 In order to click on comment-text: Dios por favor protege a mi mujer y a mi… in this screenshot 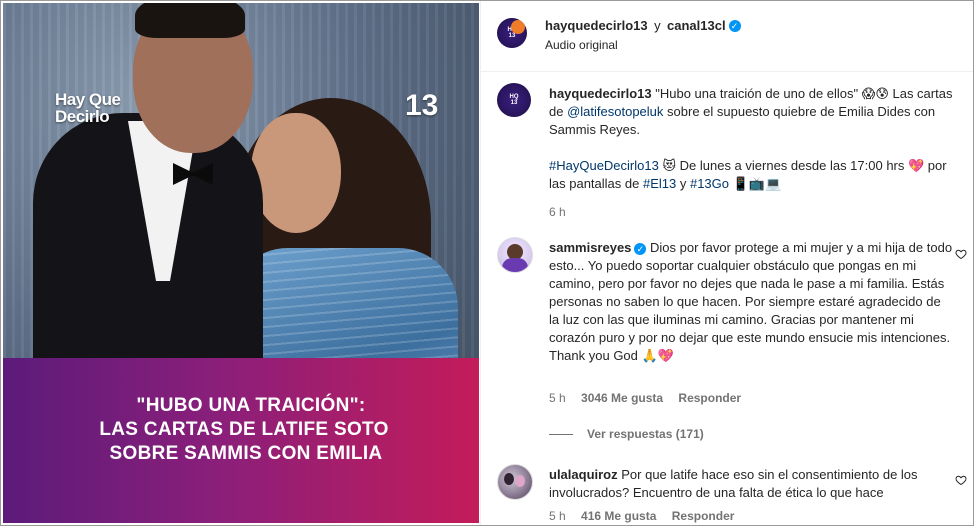, I will do `click(751, 301)`.